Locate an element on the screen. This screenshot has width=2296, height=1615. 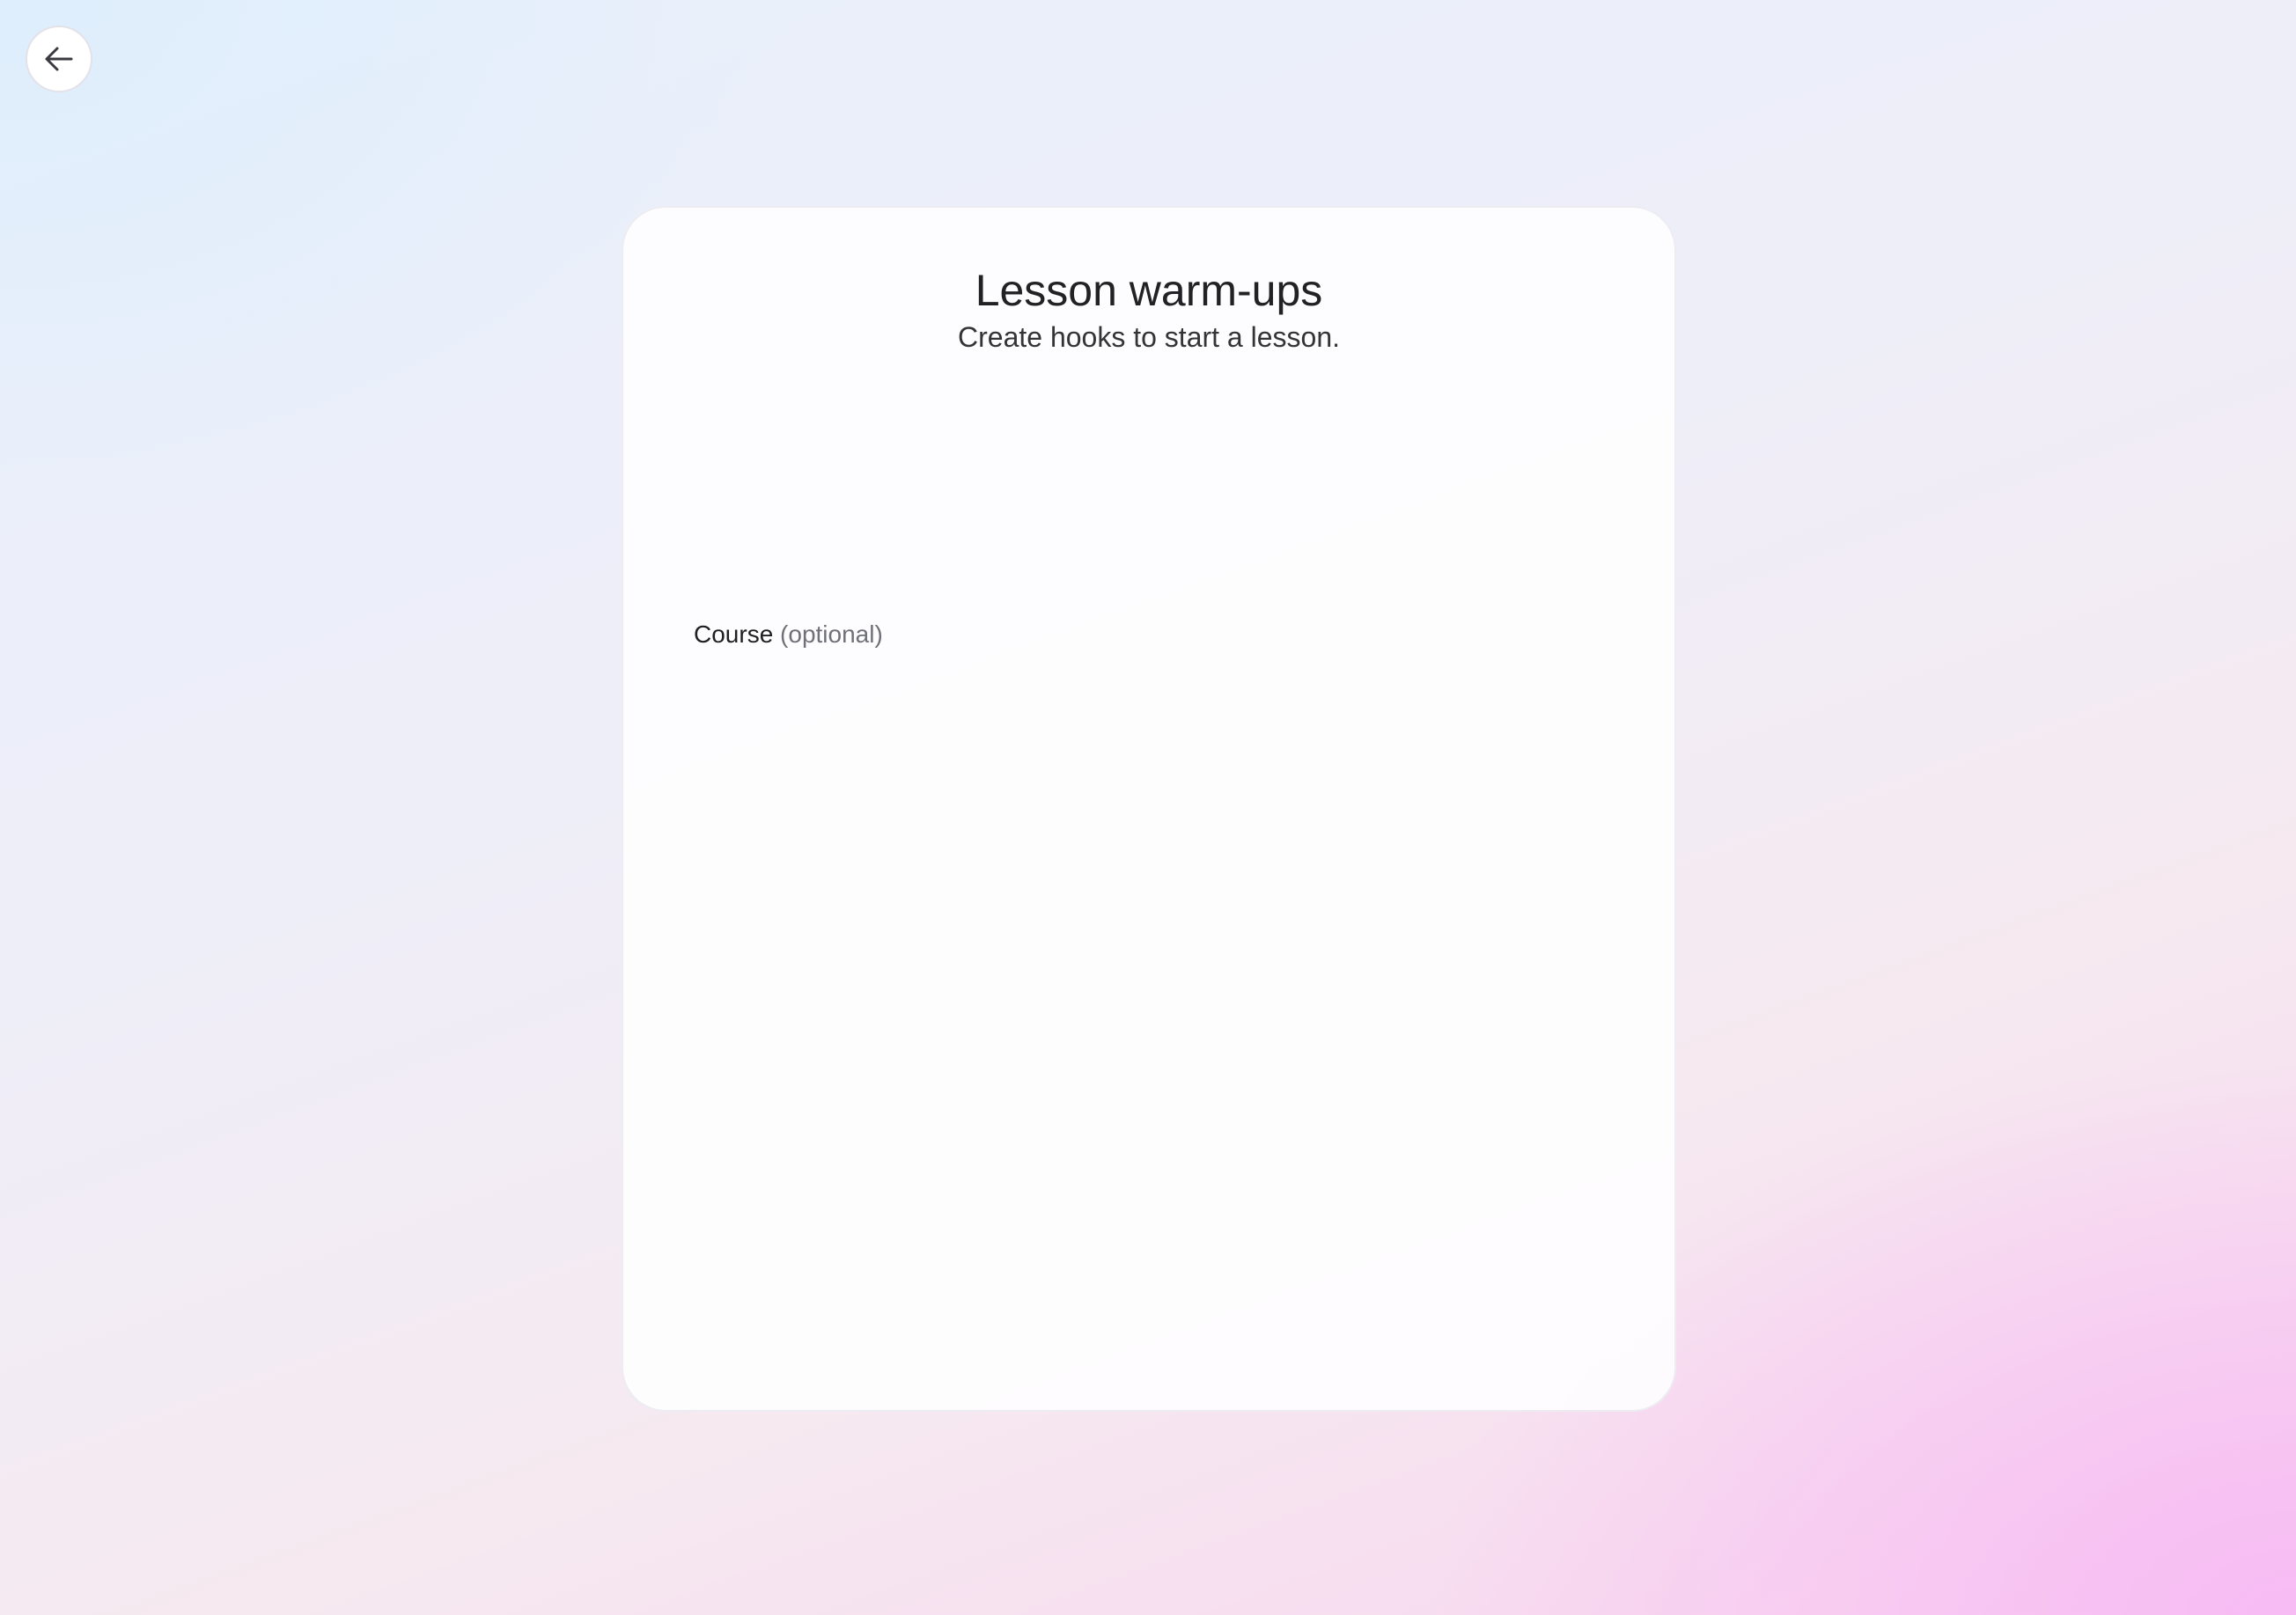
page-title: Lesson warm-ups is located at coordinates (1149, 290).